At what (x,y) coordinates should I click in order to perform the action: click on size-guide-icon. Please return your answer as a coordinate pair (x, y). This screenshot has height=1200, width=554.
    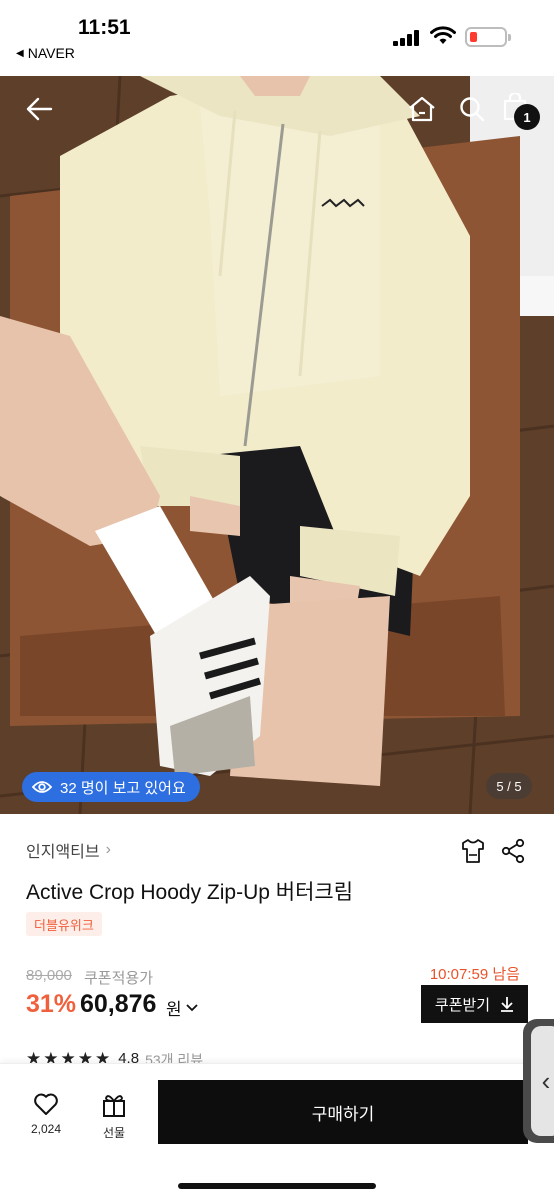
    Looking at the image, I should click on (473, 851).